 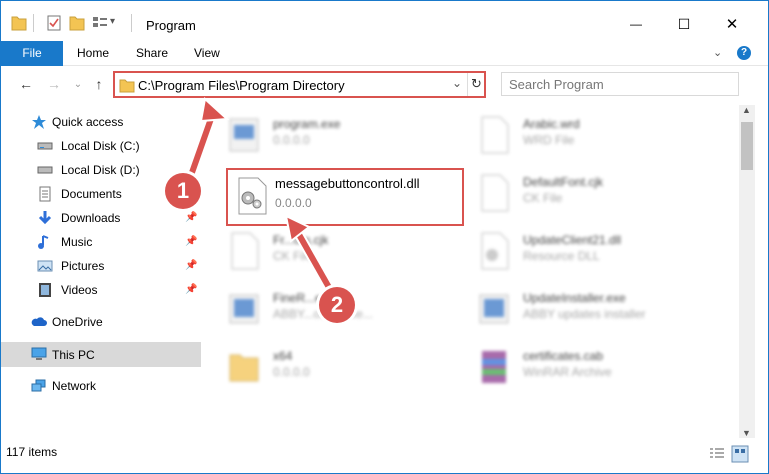 I want to click on file-type: ABBY updates installer, so click(x=584, y=314).